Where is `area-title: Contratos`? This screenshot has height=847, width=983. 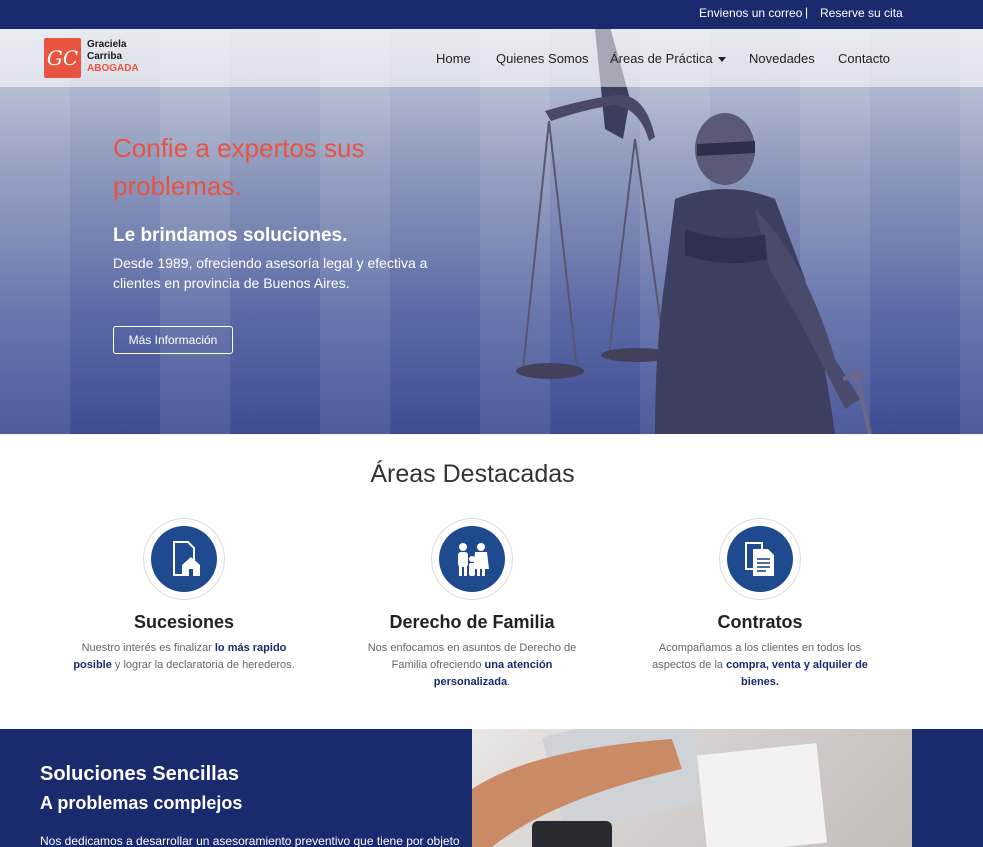 area-title: Contratos is located at coordinates (760, 622).